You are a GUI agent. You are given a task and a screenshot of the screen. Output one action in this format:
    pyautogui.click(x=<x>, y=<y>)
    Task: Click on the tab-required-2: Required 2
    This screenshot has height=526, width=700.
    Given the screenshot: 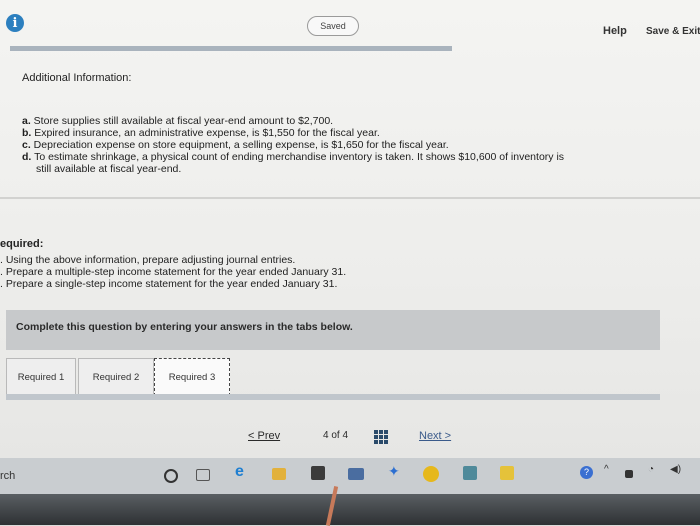 What is the action you would take?
    pyautogui.click(x=116, y=377)
    